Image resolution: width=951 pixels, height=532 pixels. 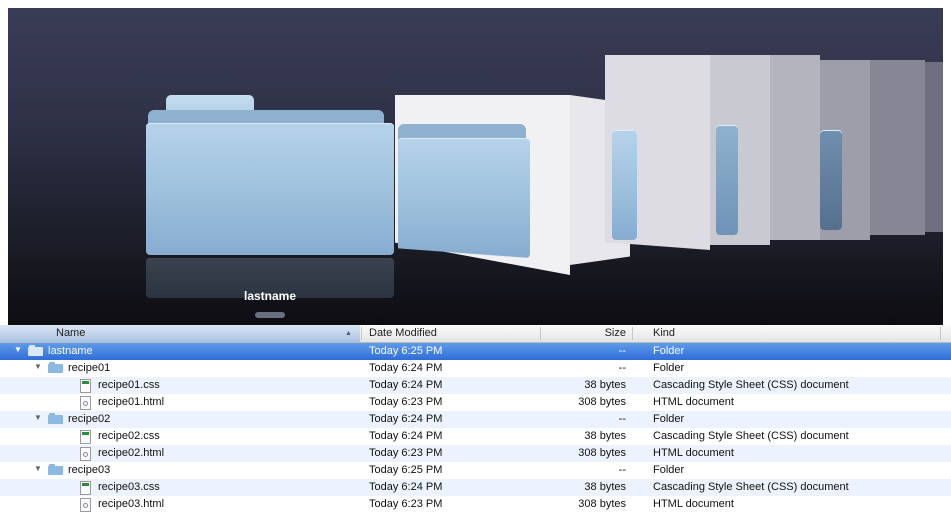 I want to click on date-header-label: Date Modified, so click(x=403, y=333).